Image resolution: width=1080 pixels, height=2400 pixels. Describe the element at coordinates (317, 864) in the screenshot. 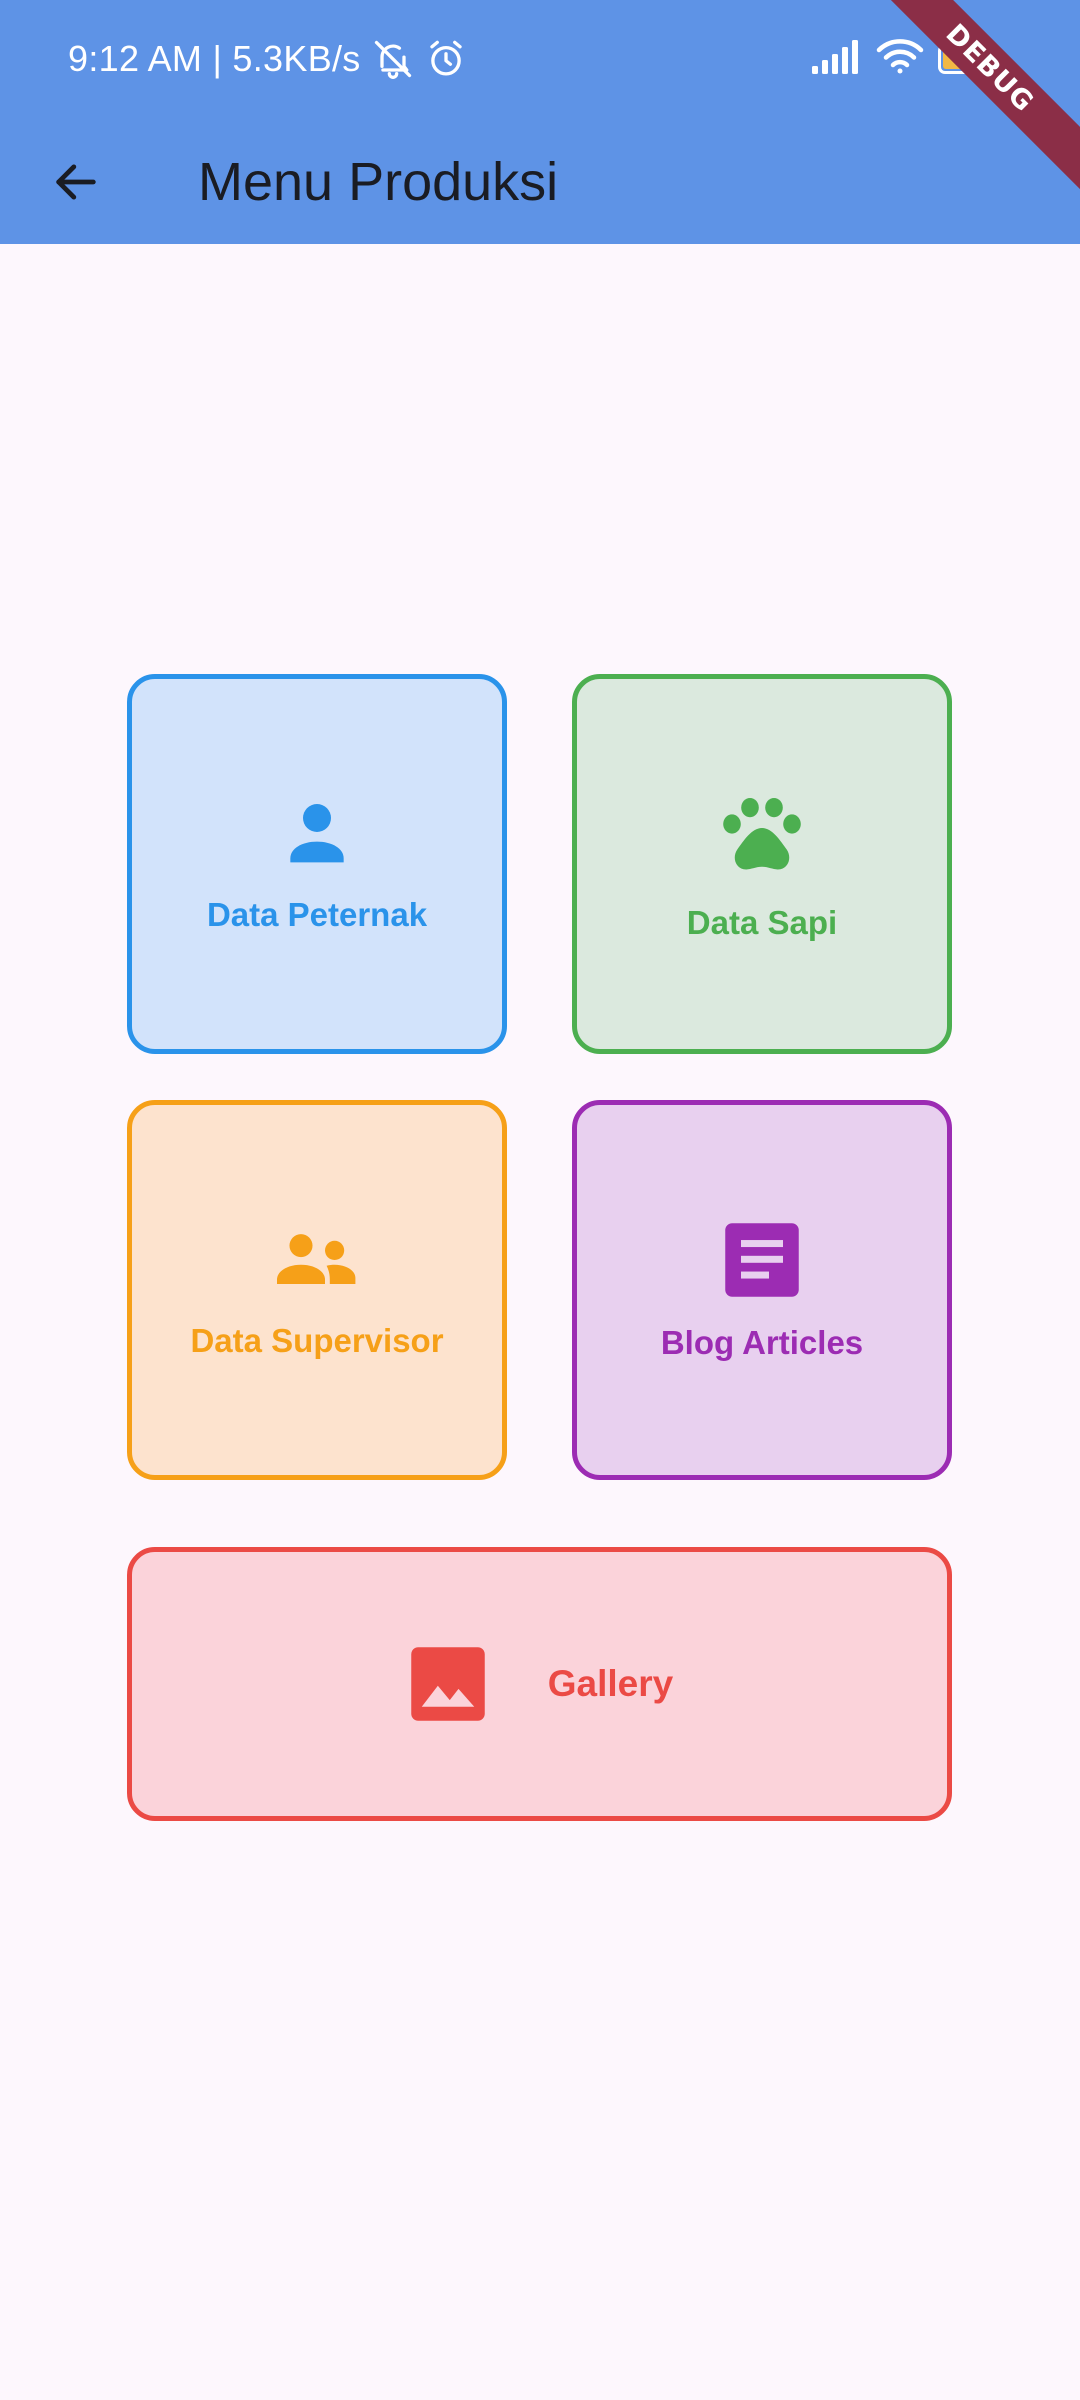

I see `menu-card-data-peternak: Data Peternak` at that location.